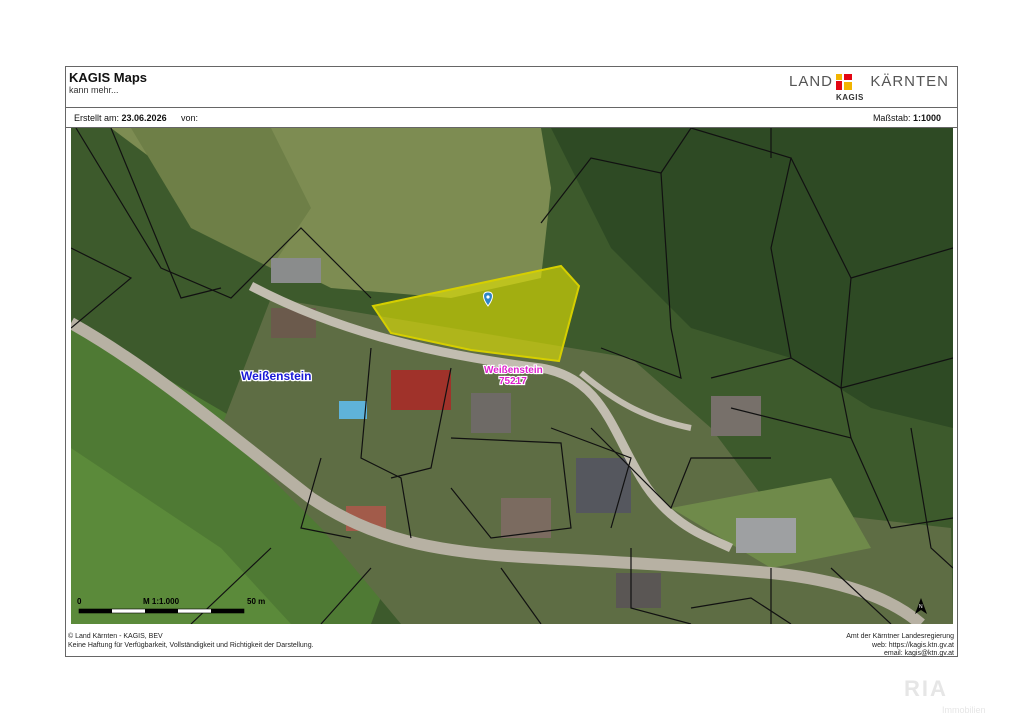  Describe the element at coordinates (909, 81) in the screenshot. I see `logo-right-text: KÄRNTEN` at that location.